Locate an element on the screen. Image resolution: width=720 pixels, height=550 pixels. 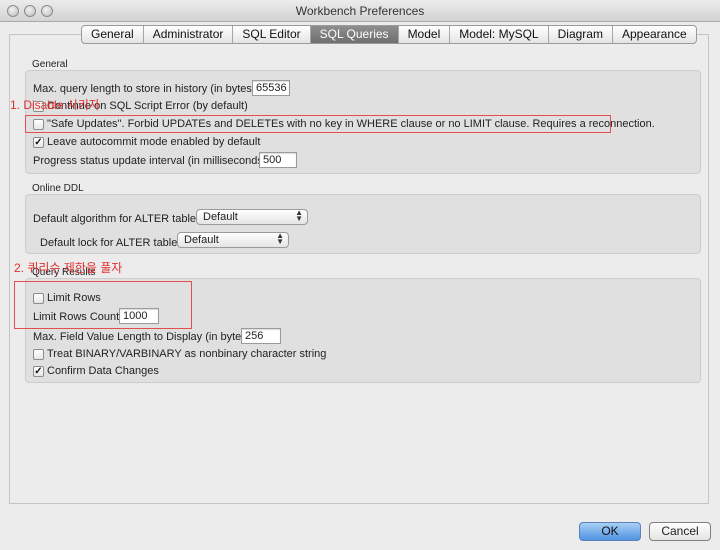
safe-updates-highlight-box is located at coordinates (318, 124).